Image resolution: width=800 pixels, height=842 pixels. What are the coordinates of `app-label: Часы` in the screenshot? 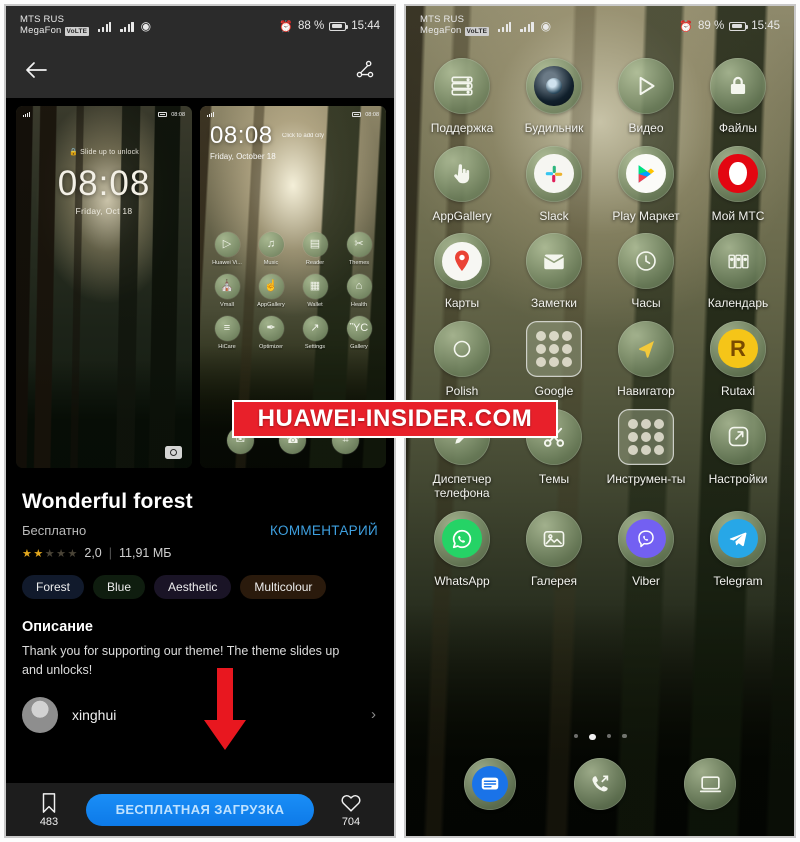 It's located at (646, 303).